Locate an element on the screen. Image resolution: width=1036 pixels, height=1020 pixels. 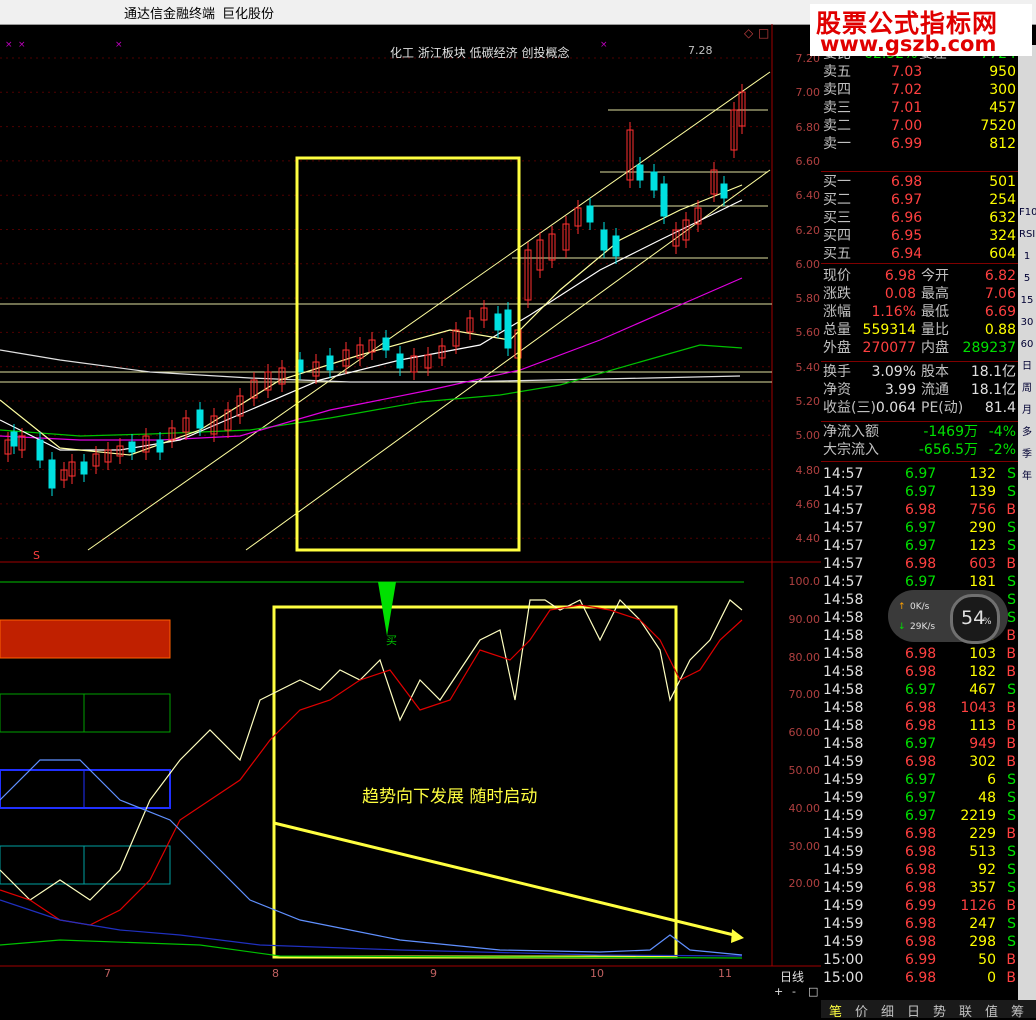
toolbar-button: RSI is located at coordinates (1027, 235).